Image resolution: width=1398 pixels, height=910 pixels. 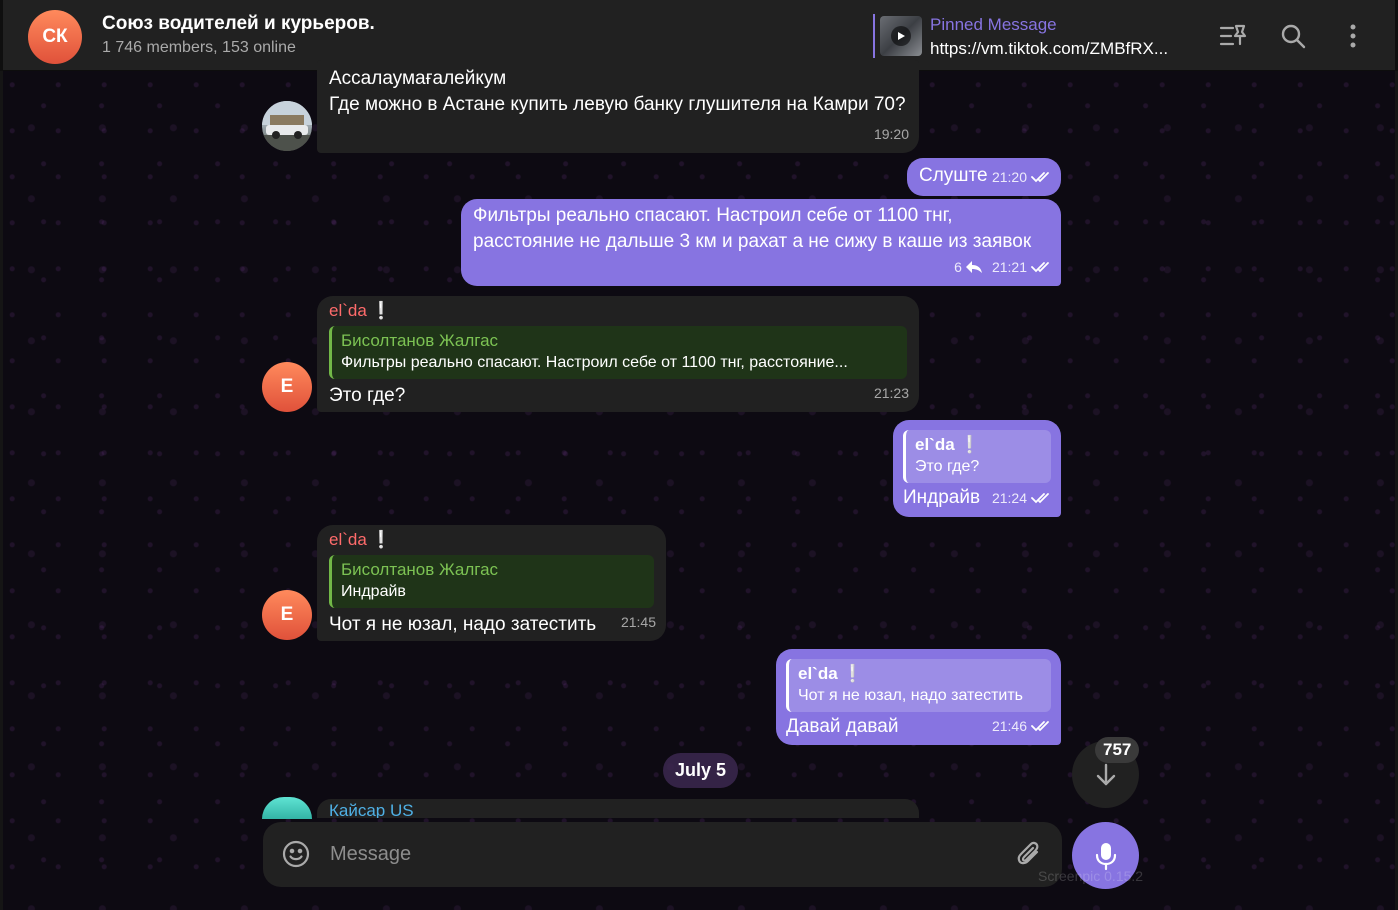 I want to click on message-meta: 21:24, so click(x=1021, y=498).